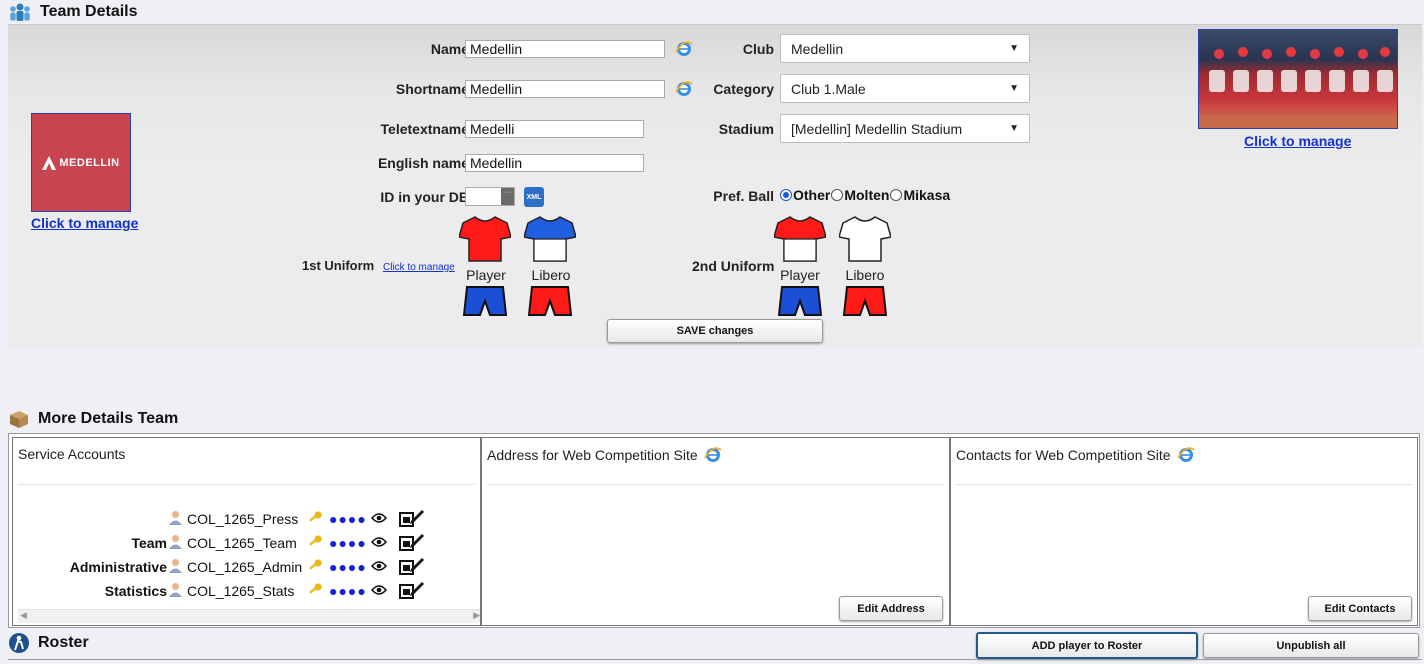 The height and width of the screenshot is (664, 1424). What do you see at coordinates (865, 239) in the screenshot?
I see `u2-libero-shirt-icon` at bounding box center [865, 239].